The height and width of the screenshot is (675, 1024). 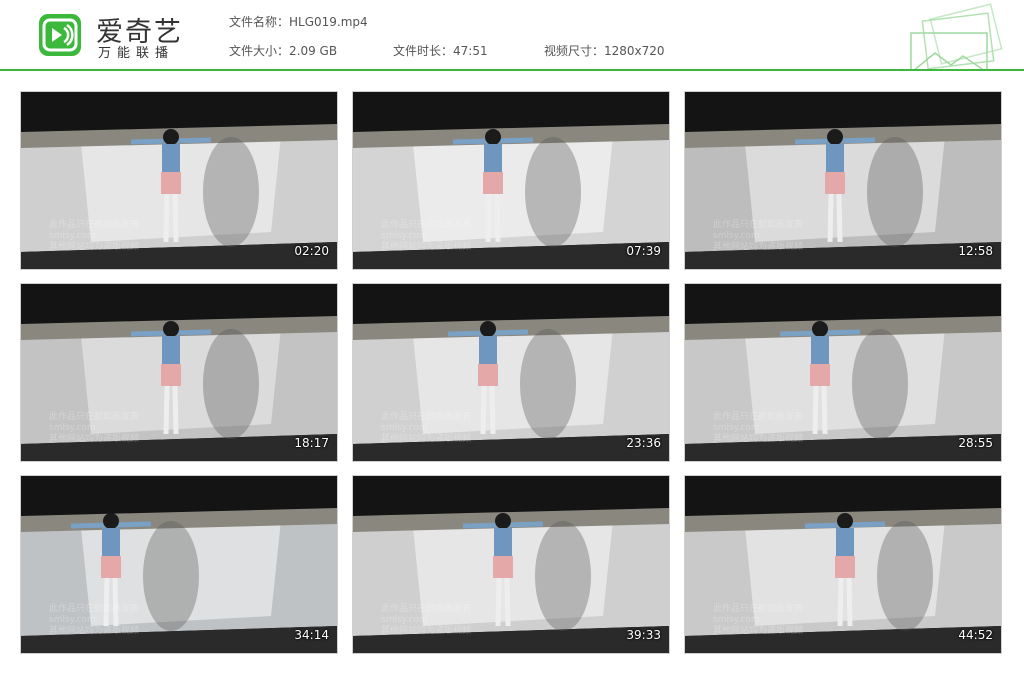 I want to click on picture-stack-icon, so click(x=956, y=37).